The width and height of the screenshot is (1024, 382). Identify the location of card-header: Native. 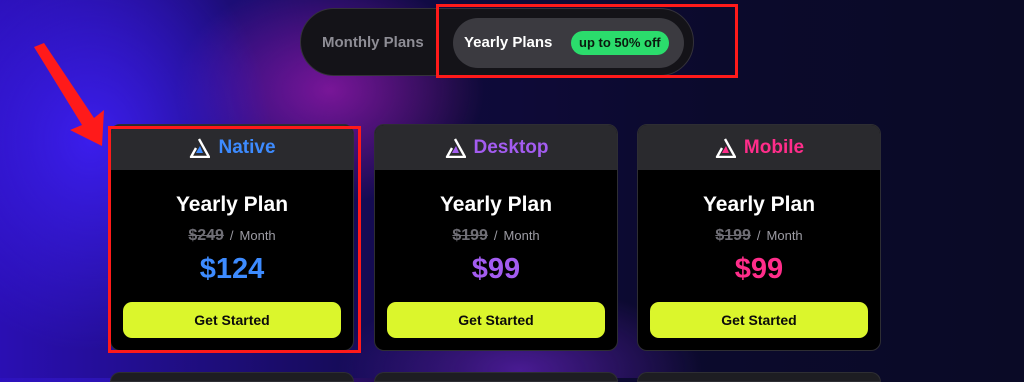
(232, 147).